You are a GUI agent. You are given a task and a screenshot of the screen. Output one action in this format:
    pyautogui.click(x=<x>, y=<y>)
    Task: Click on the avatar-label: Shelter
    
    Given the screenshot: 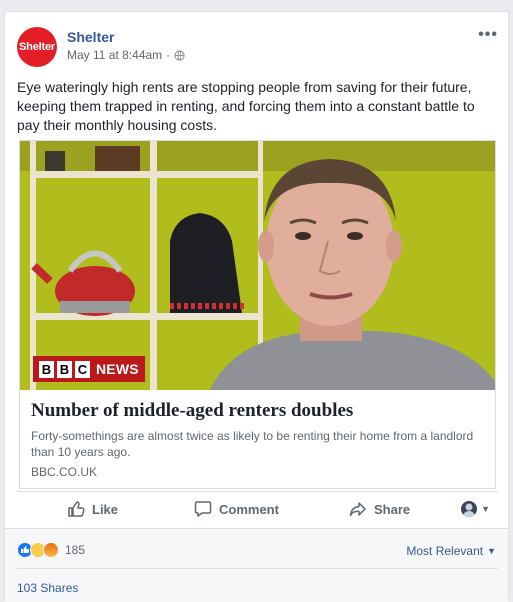 What is the action you would take?
    pyautogui.click(x=37, y=47)
    